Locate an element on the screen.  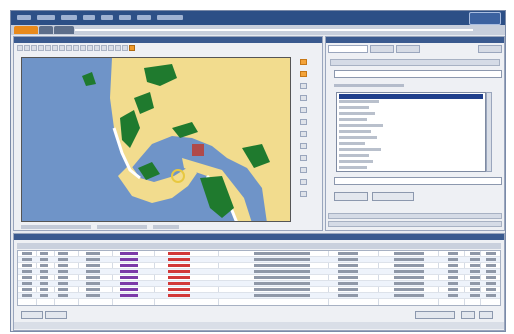
feature-list is located at coordinates (411, 132).